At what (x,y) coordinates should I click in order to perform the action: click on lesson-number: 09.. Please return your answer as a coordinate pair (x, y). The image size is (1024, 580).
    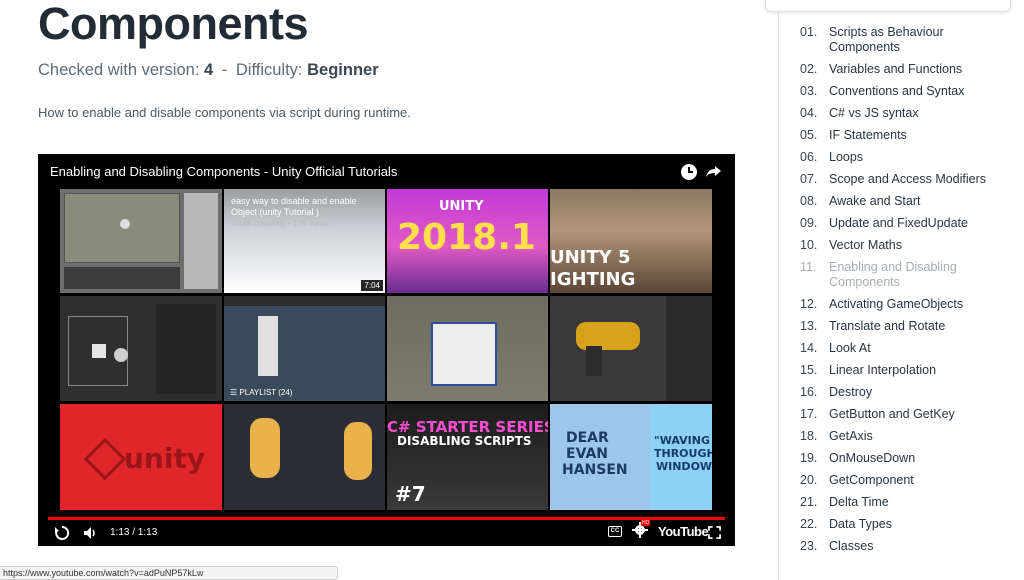
    Looking at the image, I should click on (809, 223).